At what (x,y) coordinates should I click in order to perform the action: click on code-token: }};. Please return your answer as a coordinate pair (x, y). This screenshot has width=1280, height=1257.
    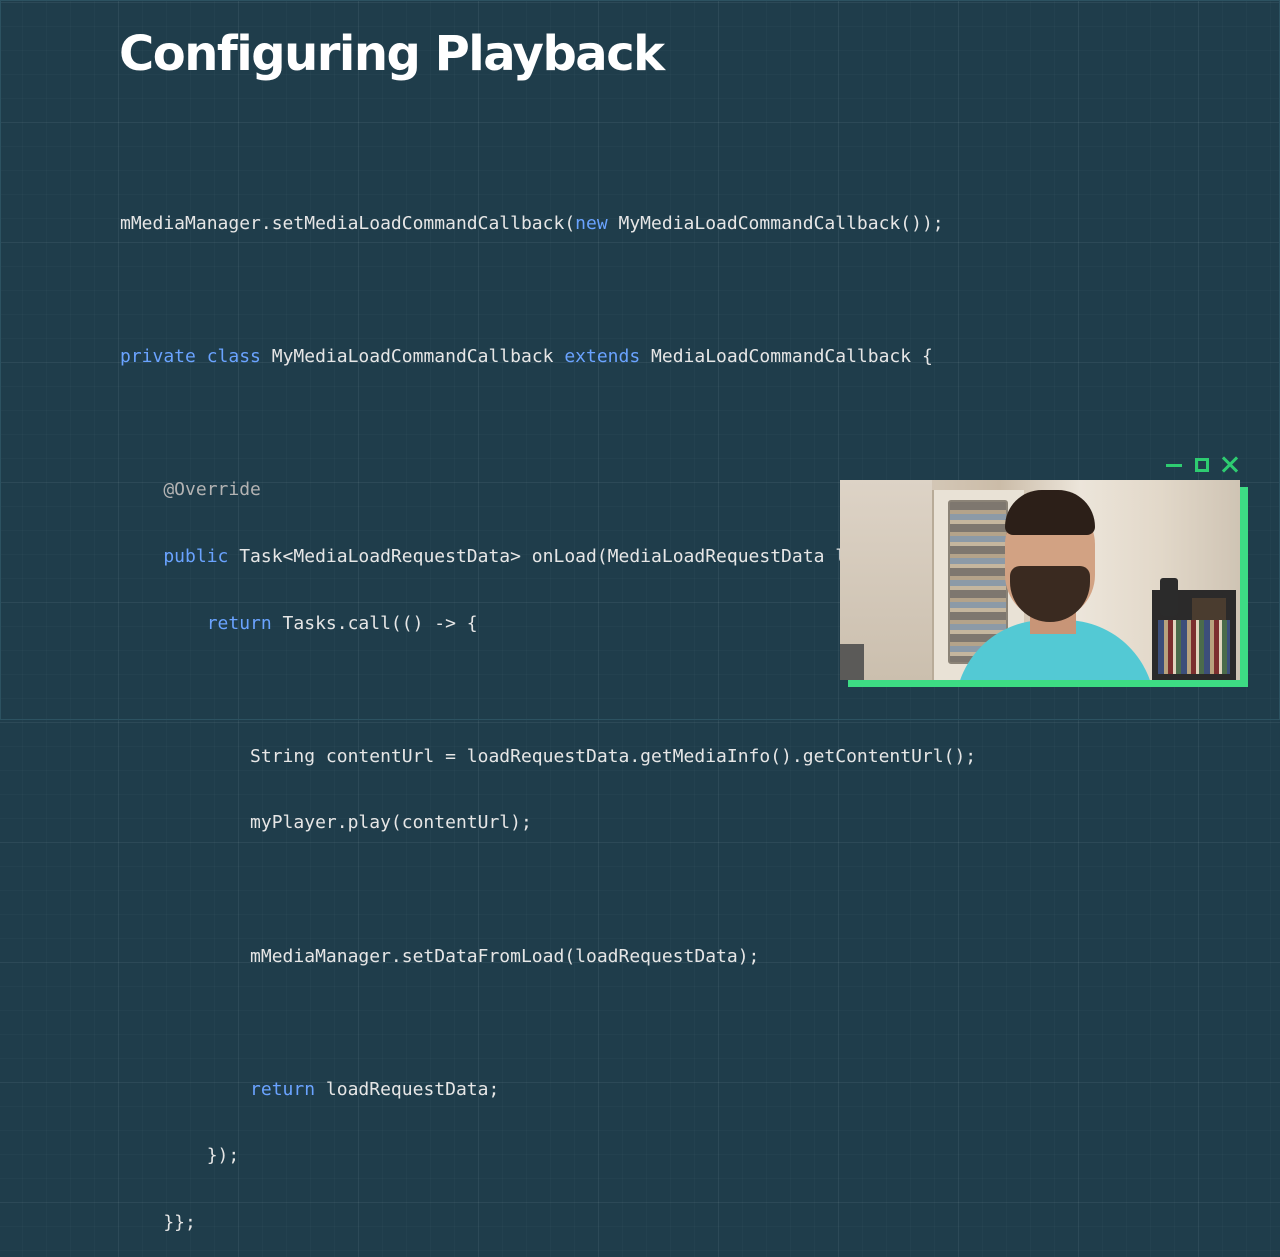
    Looking at the image, I should click on (158, 1222).